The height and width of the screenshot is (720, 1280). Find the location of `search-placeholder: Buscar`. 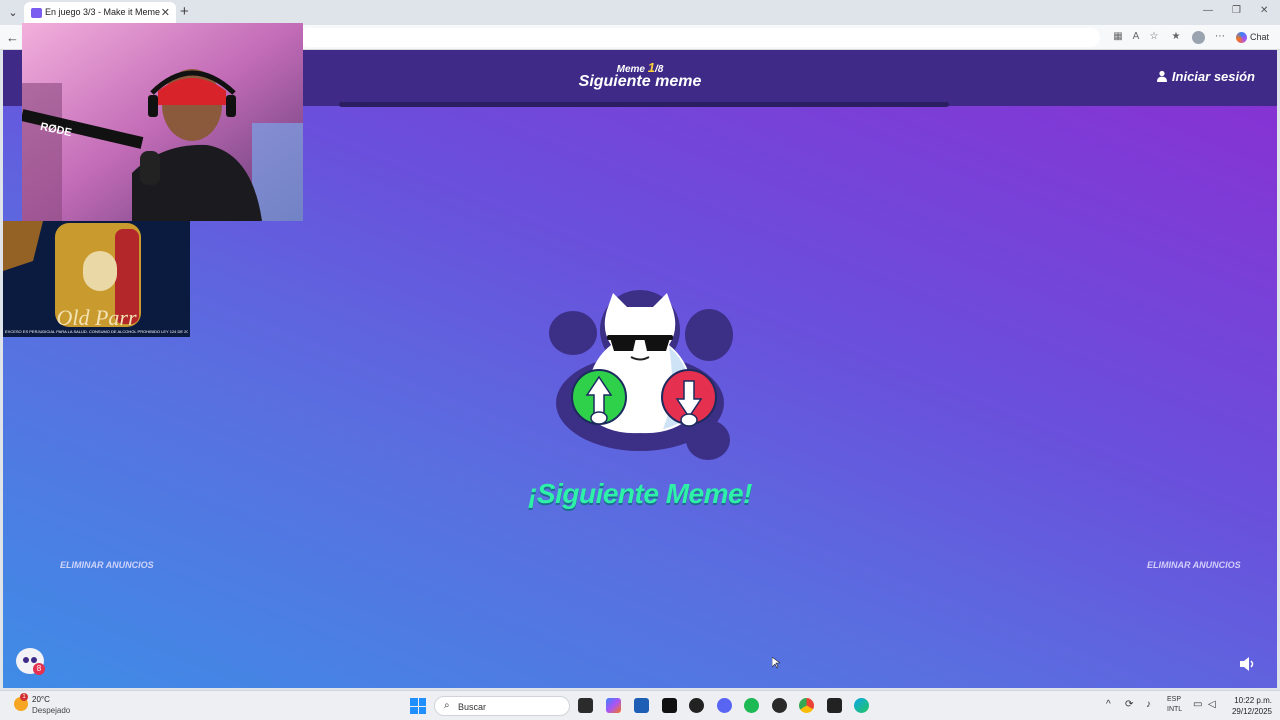

search-placeholder: Buscar is located at coordinates (472, 707).